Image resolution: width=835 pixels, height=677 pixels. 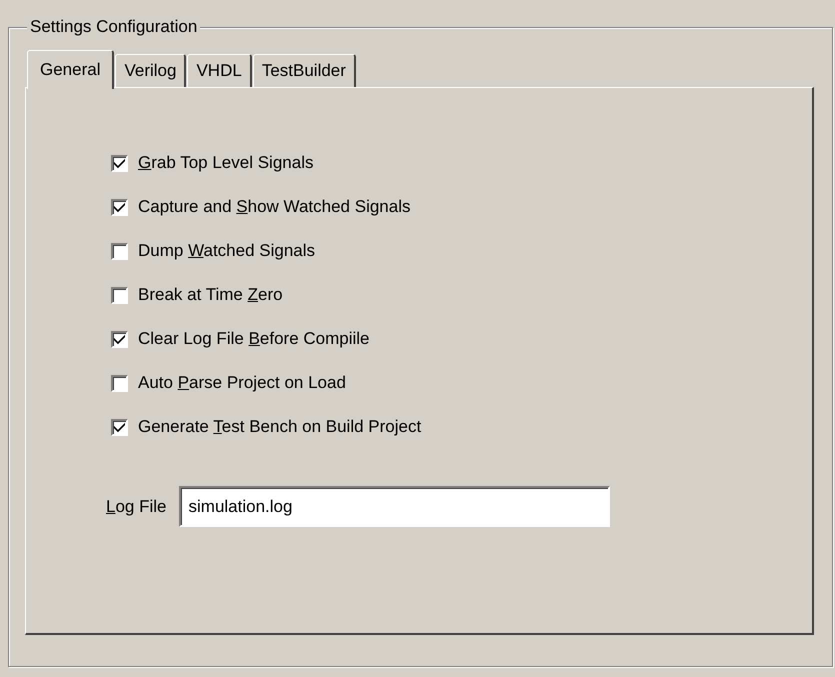 What do you see at coordinates (219, 70) in the screenshot?
I see `tab: VHDL` at bounding box center [219, 70].